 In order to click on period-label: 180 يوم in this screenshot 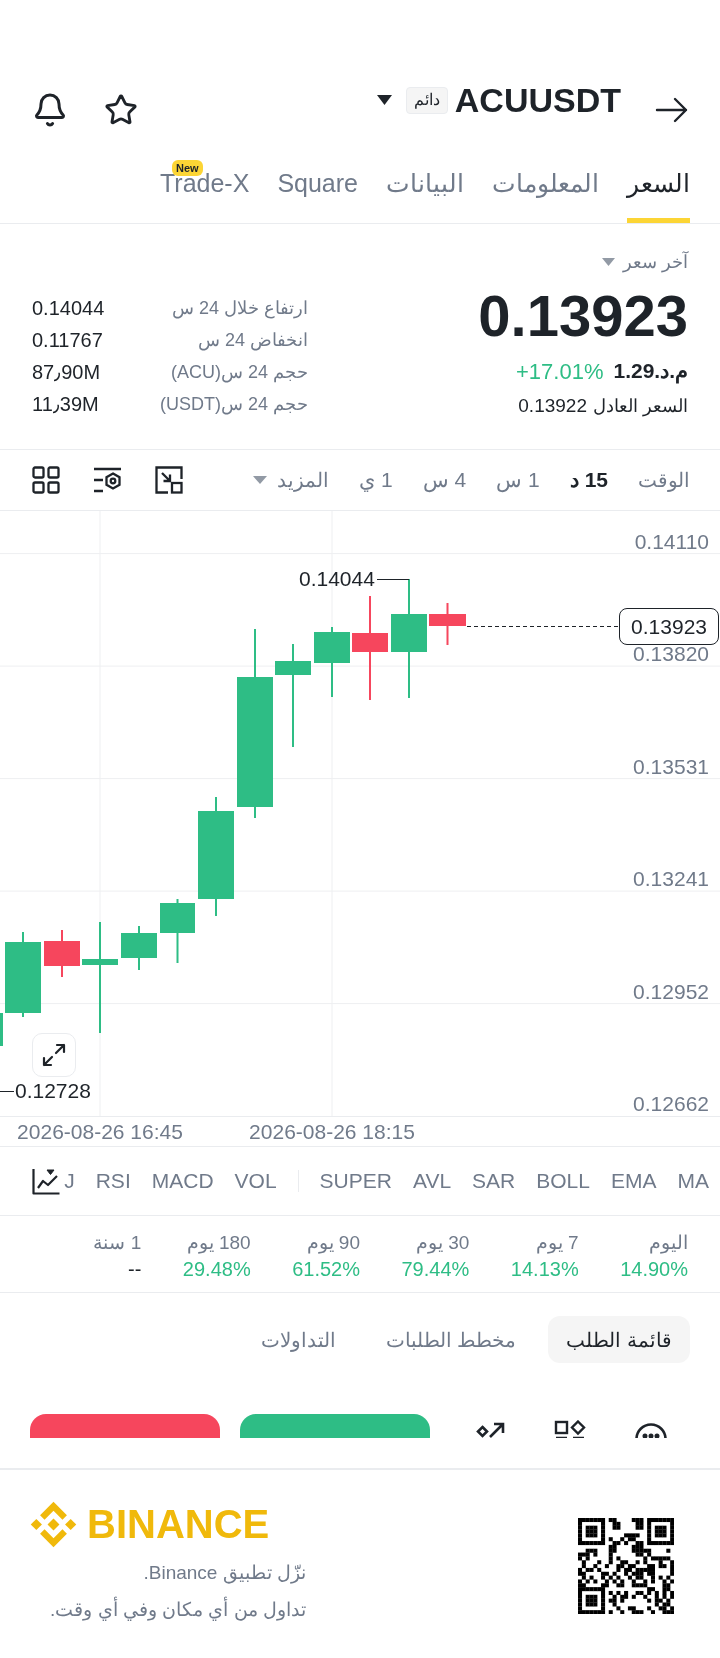, I will do `click(218, 1243)`.